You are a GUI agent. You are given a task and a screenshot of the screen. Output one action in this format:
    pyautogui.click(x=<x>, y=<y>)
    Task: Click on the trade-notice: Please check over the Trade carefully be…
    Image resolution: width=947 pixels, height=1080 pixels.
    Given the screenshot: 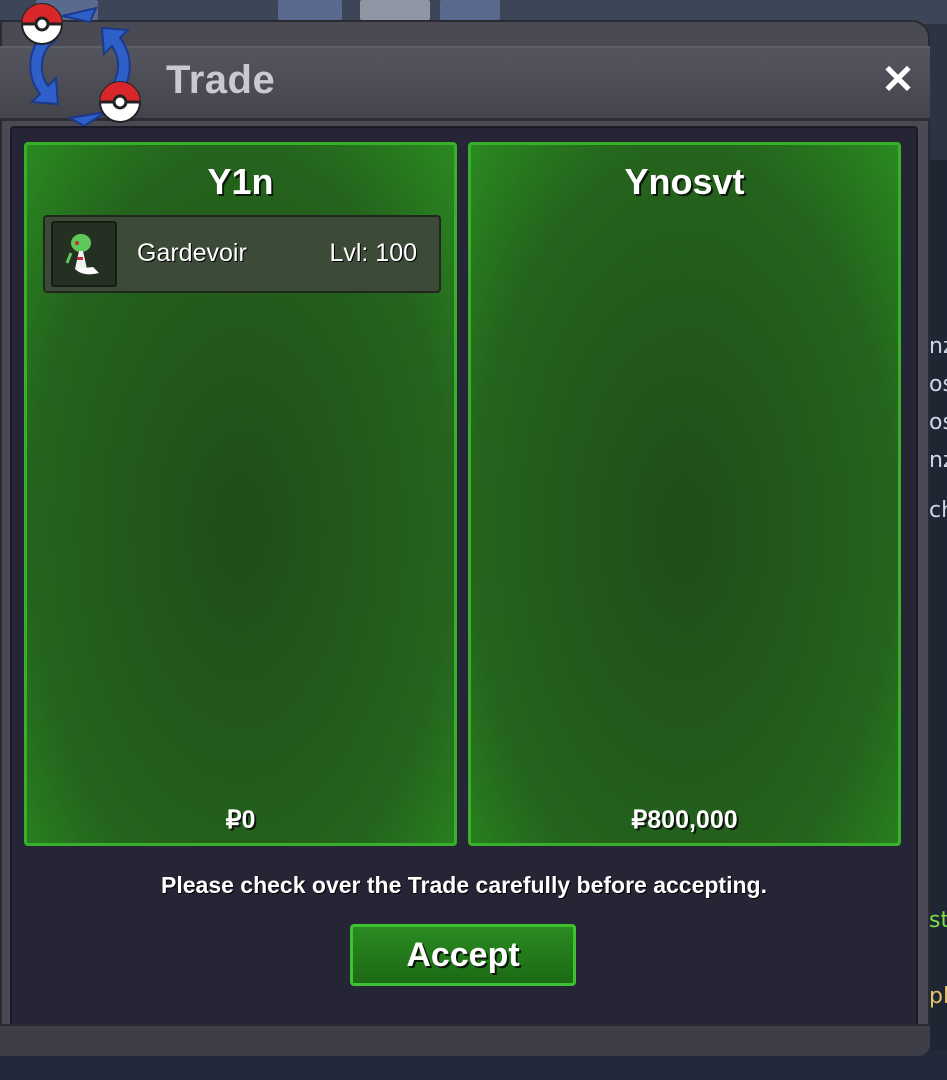 What is the action you would take?
    pyautogui.click(x=464, y=885)
    